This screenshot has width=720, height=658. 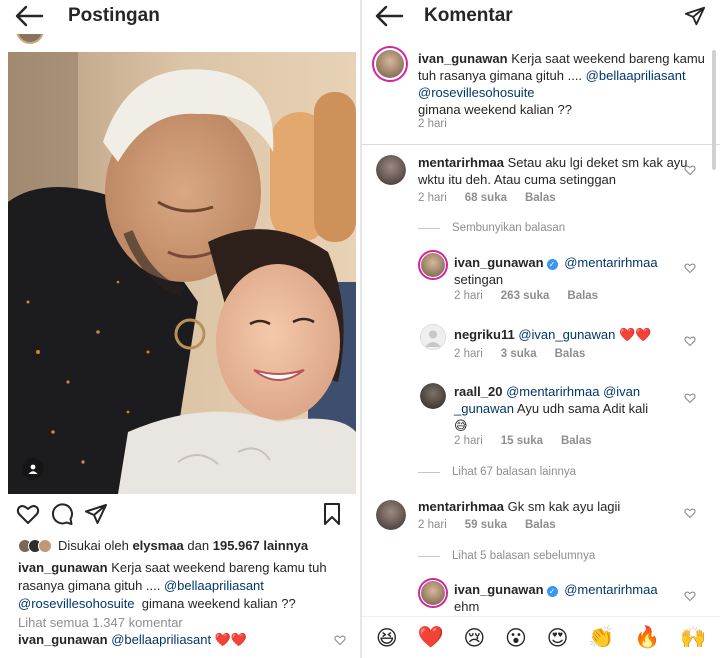 What do you see at coordinates (28, 514) in the screenshot?
I see `like-heart-icon` at bounding box center [28, 514].